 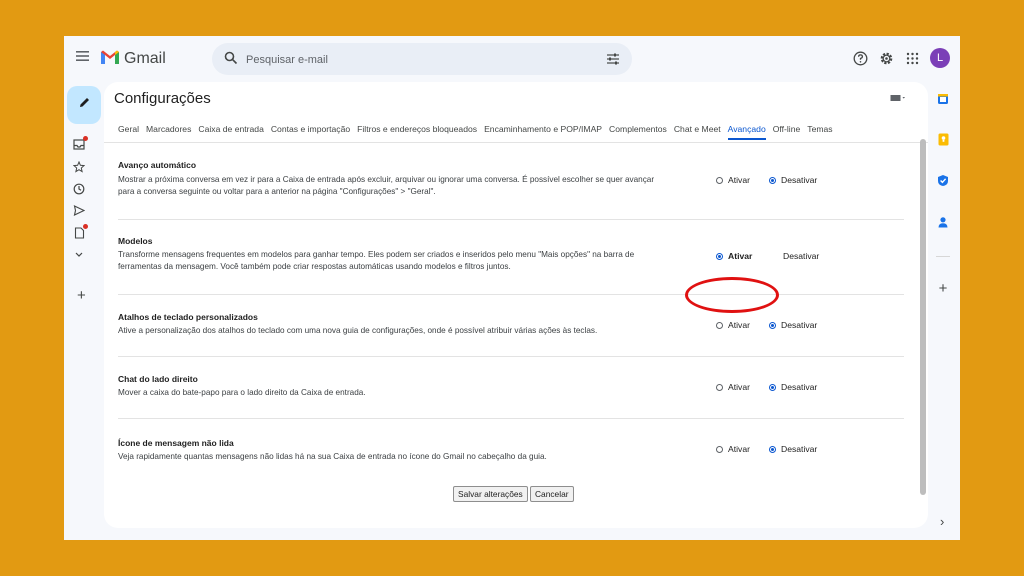 I want to click on top-bar: Gmail L, so click(x=512, y=59).